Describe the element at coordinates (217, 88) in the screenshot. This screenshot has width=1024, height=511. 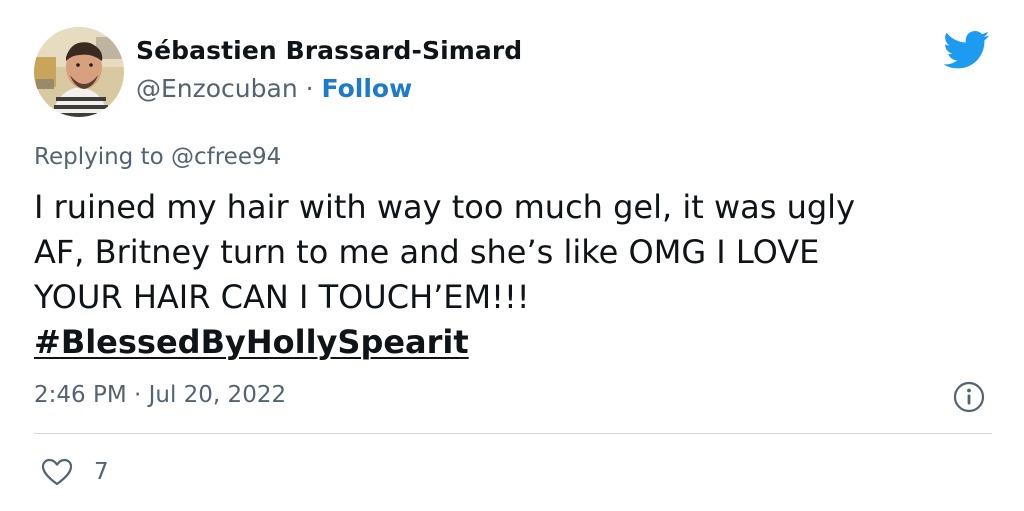
I see `author-handle: @Enzocuban` at that location.